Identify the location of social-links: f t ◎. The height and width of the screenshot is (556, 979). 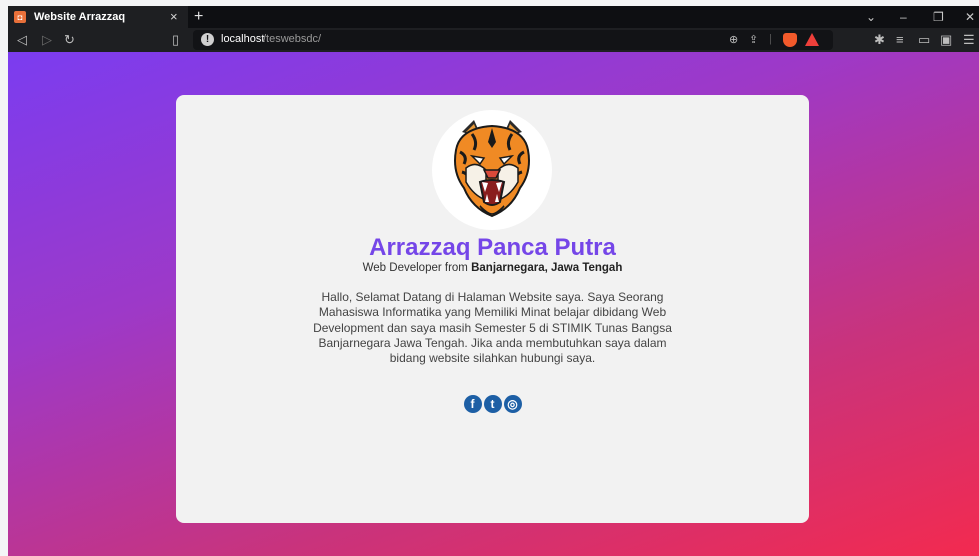
(492, 404).